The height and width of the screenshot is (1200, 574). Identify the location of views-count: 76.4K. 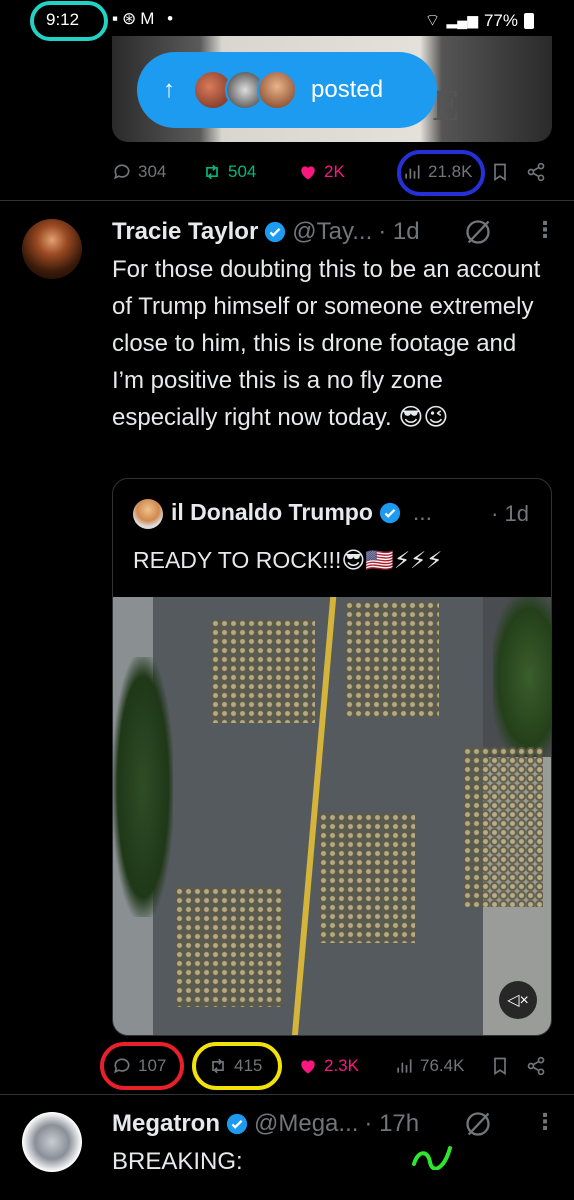
(442, 1065).